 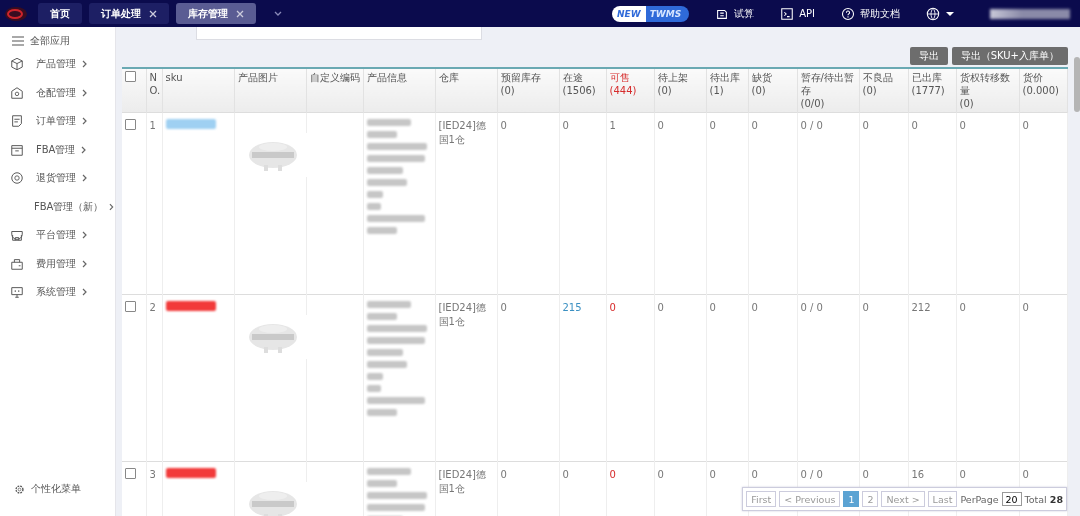 I want to click on sidebar-item: 平台管理, so click(x=57, y=235).